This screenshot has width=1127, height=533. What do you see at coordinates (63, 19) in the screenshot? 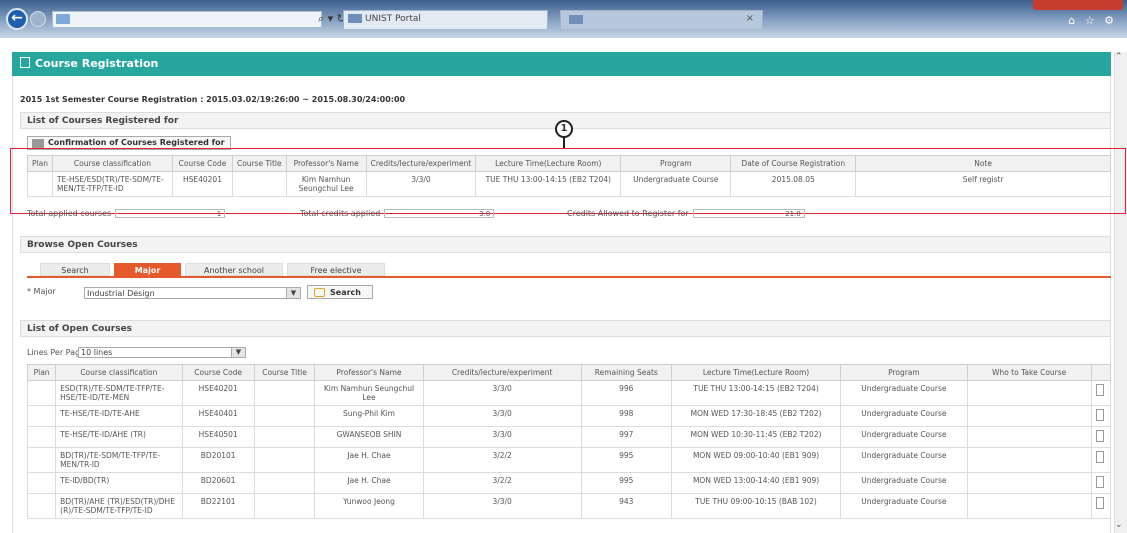
I see `page-icon` at bounding box center [63, 19].